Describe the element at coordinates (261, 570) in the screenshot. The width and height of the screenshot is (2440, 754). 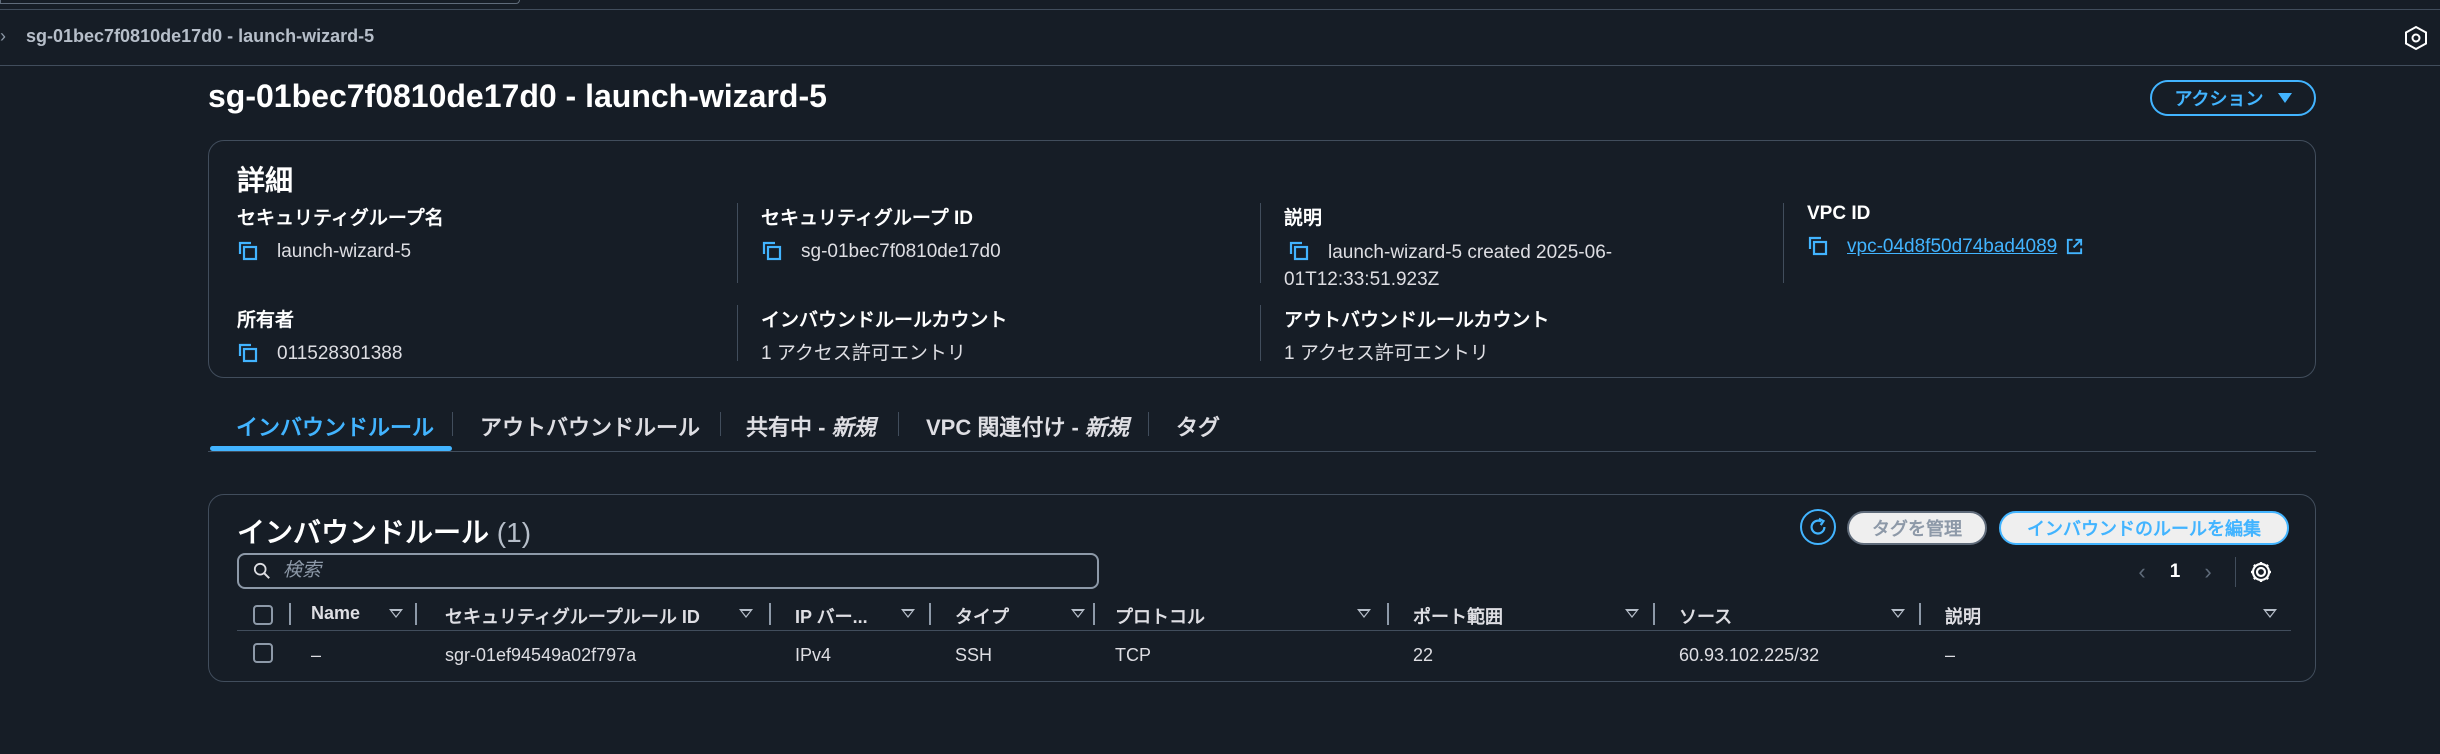
I see `search-icon` at that location.